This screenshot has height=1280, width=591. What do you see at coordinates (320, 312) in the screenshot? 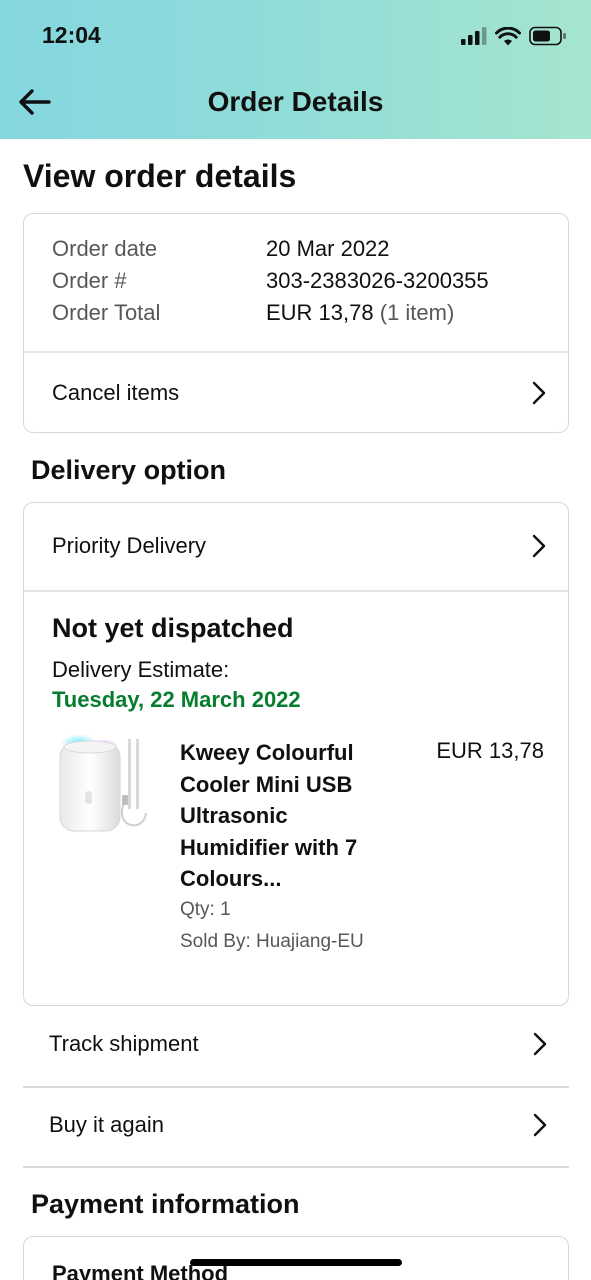
I see `order-total-amount: EUR 13,78` at bounding box center [320, 312].